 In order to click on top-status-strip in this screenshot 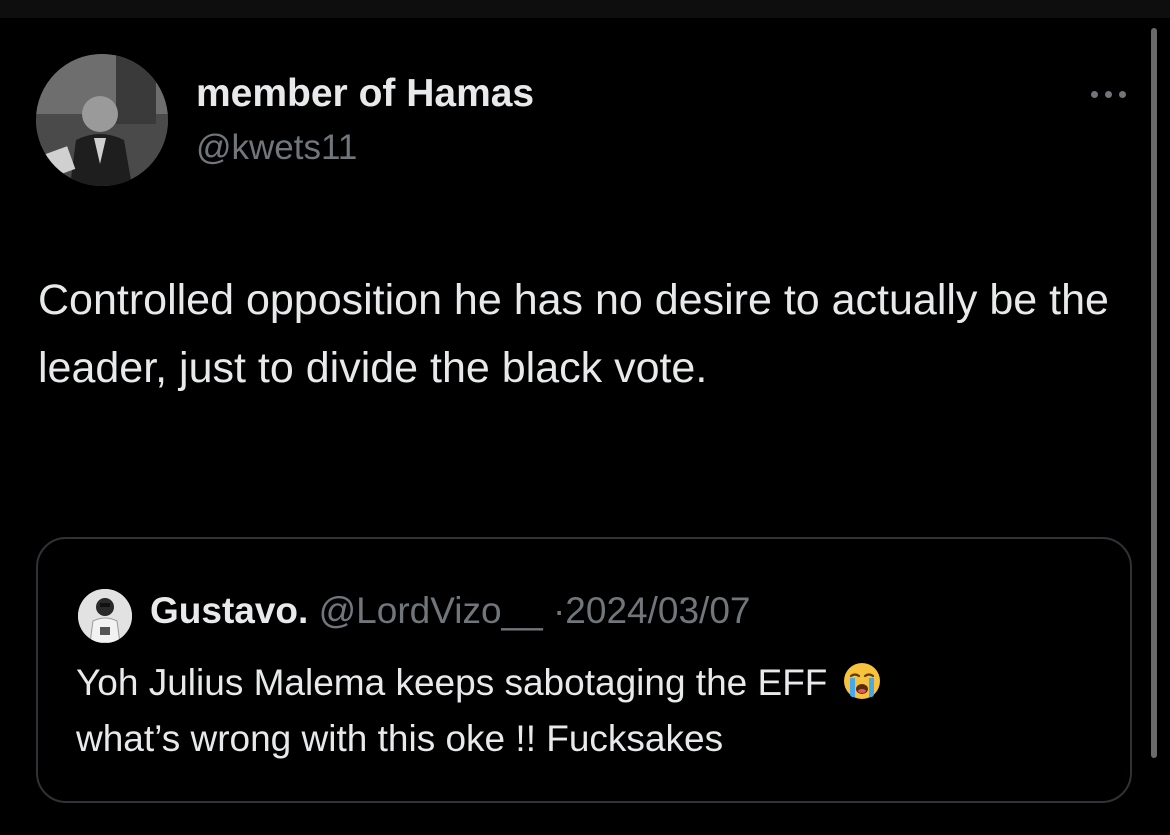, I will do `click(585, 9)`.